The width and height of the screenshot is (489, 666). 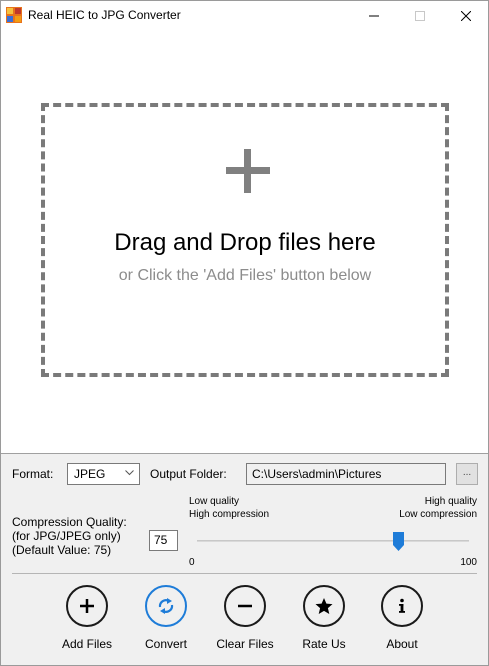 What do you see at coordinates (90, 474) in the screenshot?
I see `format-value: JPEG` at bounding box center [90, 474].